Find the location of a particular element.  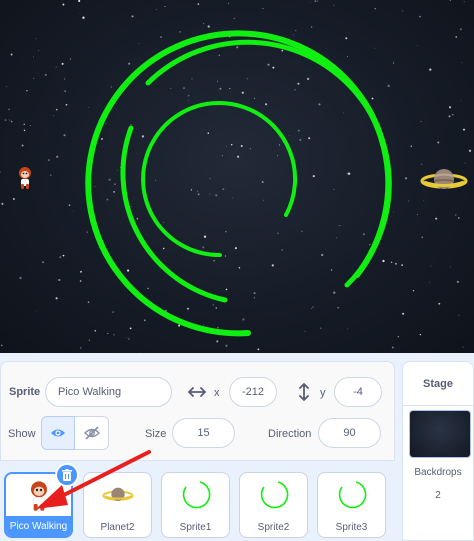

delete-sprite-button is located at coordinates (67, 475).